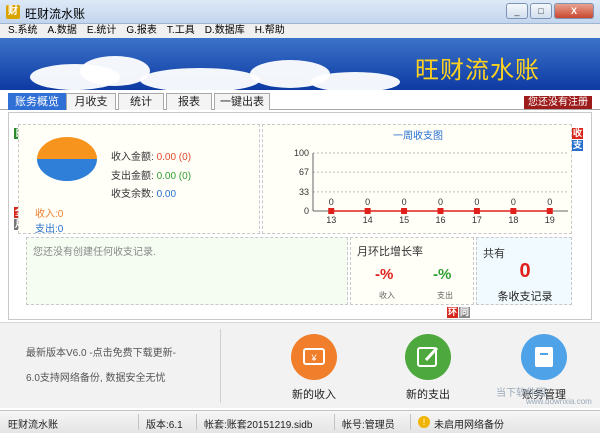  I want to click on total-caption: 条收支记录, so click(525, 297).